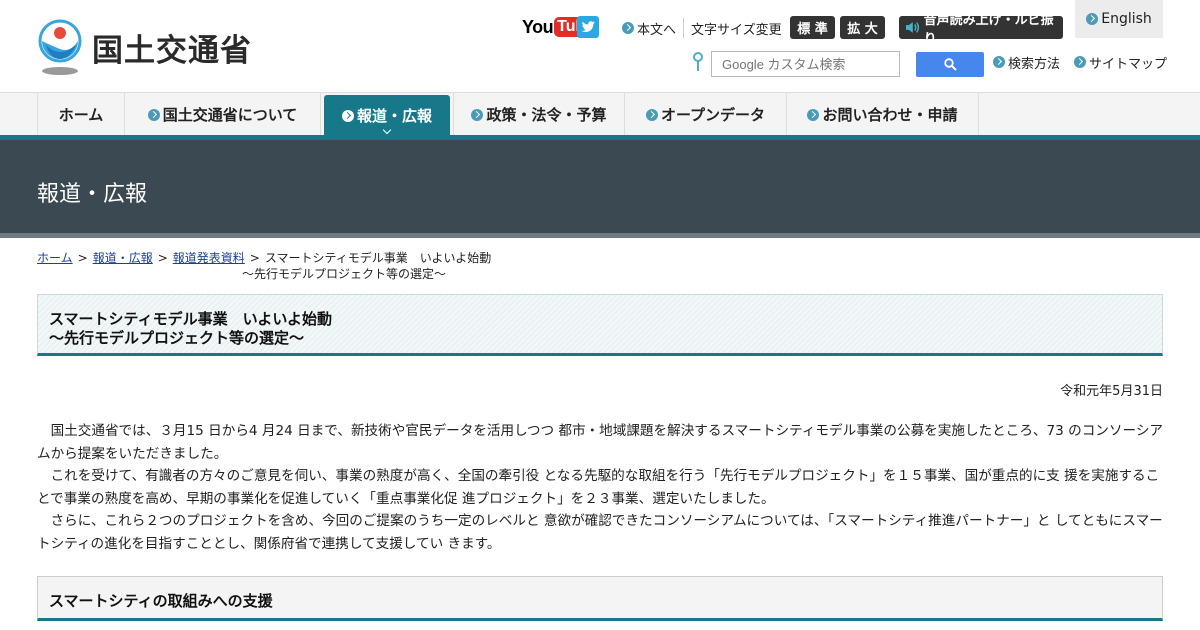  What do you see at coordinates (92, 194) in the screenshot?
I see `section-title: 報道・広報` at bounding box center [92, 194].